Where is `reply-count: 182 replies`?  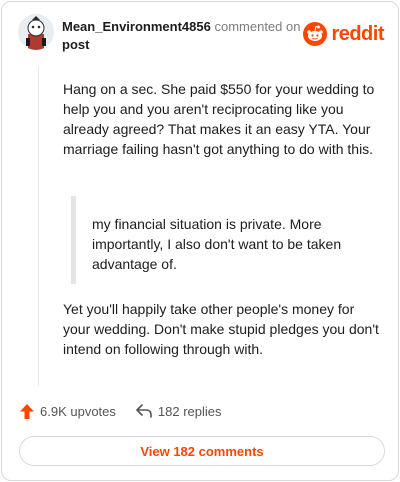
reply-count: 182 replies is located at coordinates (189, 411).